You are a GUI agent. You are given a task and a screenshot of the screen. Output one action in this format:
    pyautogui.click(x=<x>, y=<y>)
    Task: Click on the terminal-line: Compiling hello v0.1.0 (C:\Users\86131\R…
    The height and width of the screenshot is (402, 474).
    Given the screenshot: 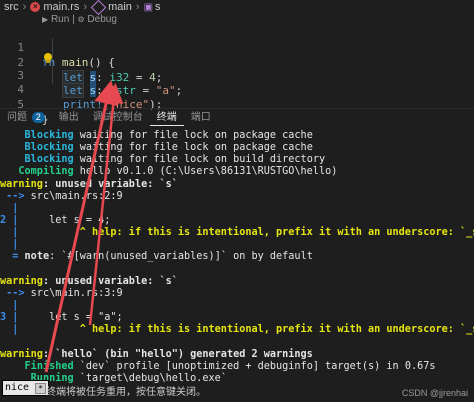 What is the action you would take?
    pyautogui.click(x=237, y=172)
    